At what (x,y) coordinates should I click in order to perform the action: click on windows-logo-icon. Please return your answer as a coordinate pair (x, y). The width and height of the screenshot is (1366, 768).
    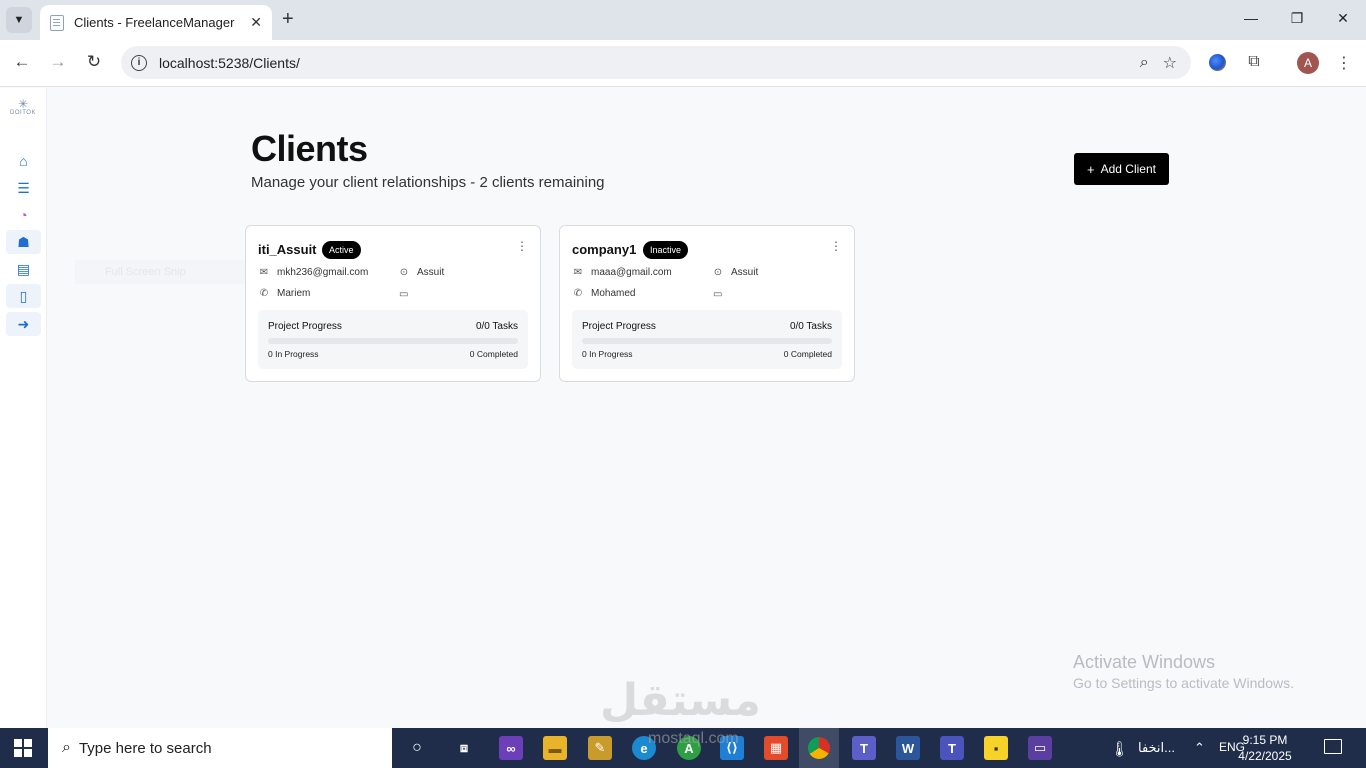
    Looking at the image, I should click on (18, 743).